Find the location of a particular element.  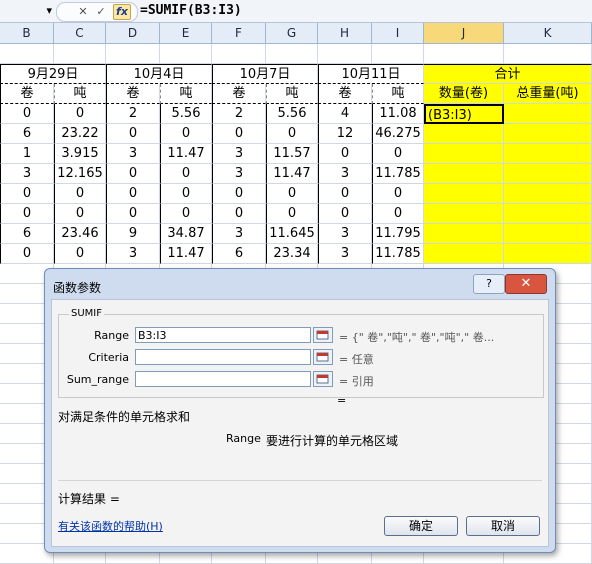

qty-header: 数量(卷) is located at coordinates (464, 94).